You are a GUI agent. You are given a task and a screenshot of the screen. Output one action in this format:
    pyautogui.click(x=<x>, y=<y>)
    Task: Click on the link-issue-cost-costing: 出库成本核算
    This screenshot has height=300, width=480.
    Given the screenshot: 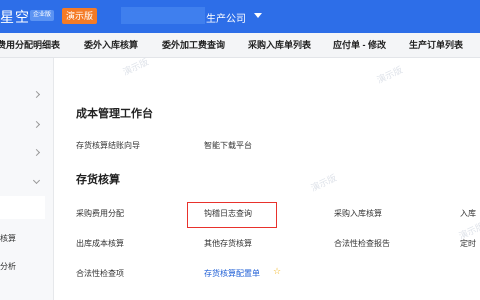 What is the action you would take?
    pyautogui.click(x=100, y=243)
    